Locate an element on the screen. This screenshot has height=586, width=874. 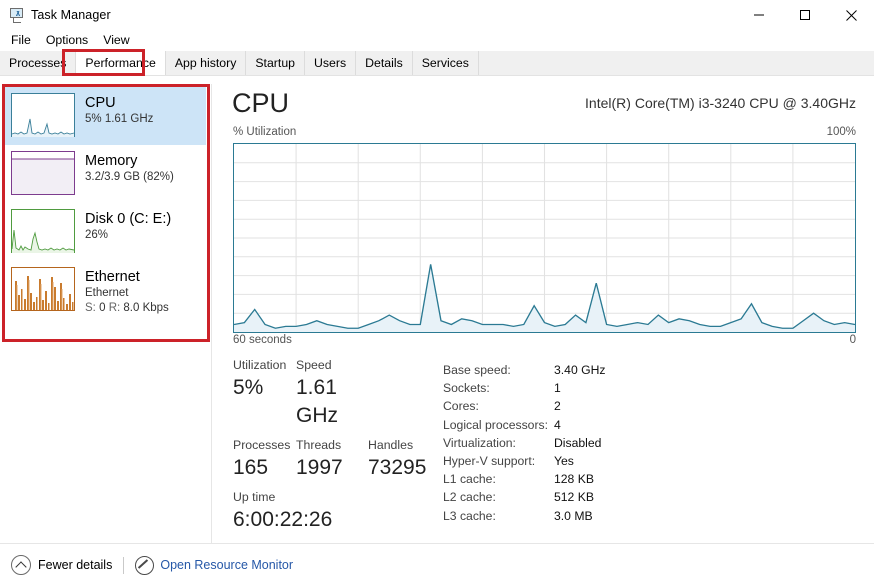
spec-row-l2-cache: L2 cache: 512 KB is located at coordinates (573, 497).